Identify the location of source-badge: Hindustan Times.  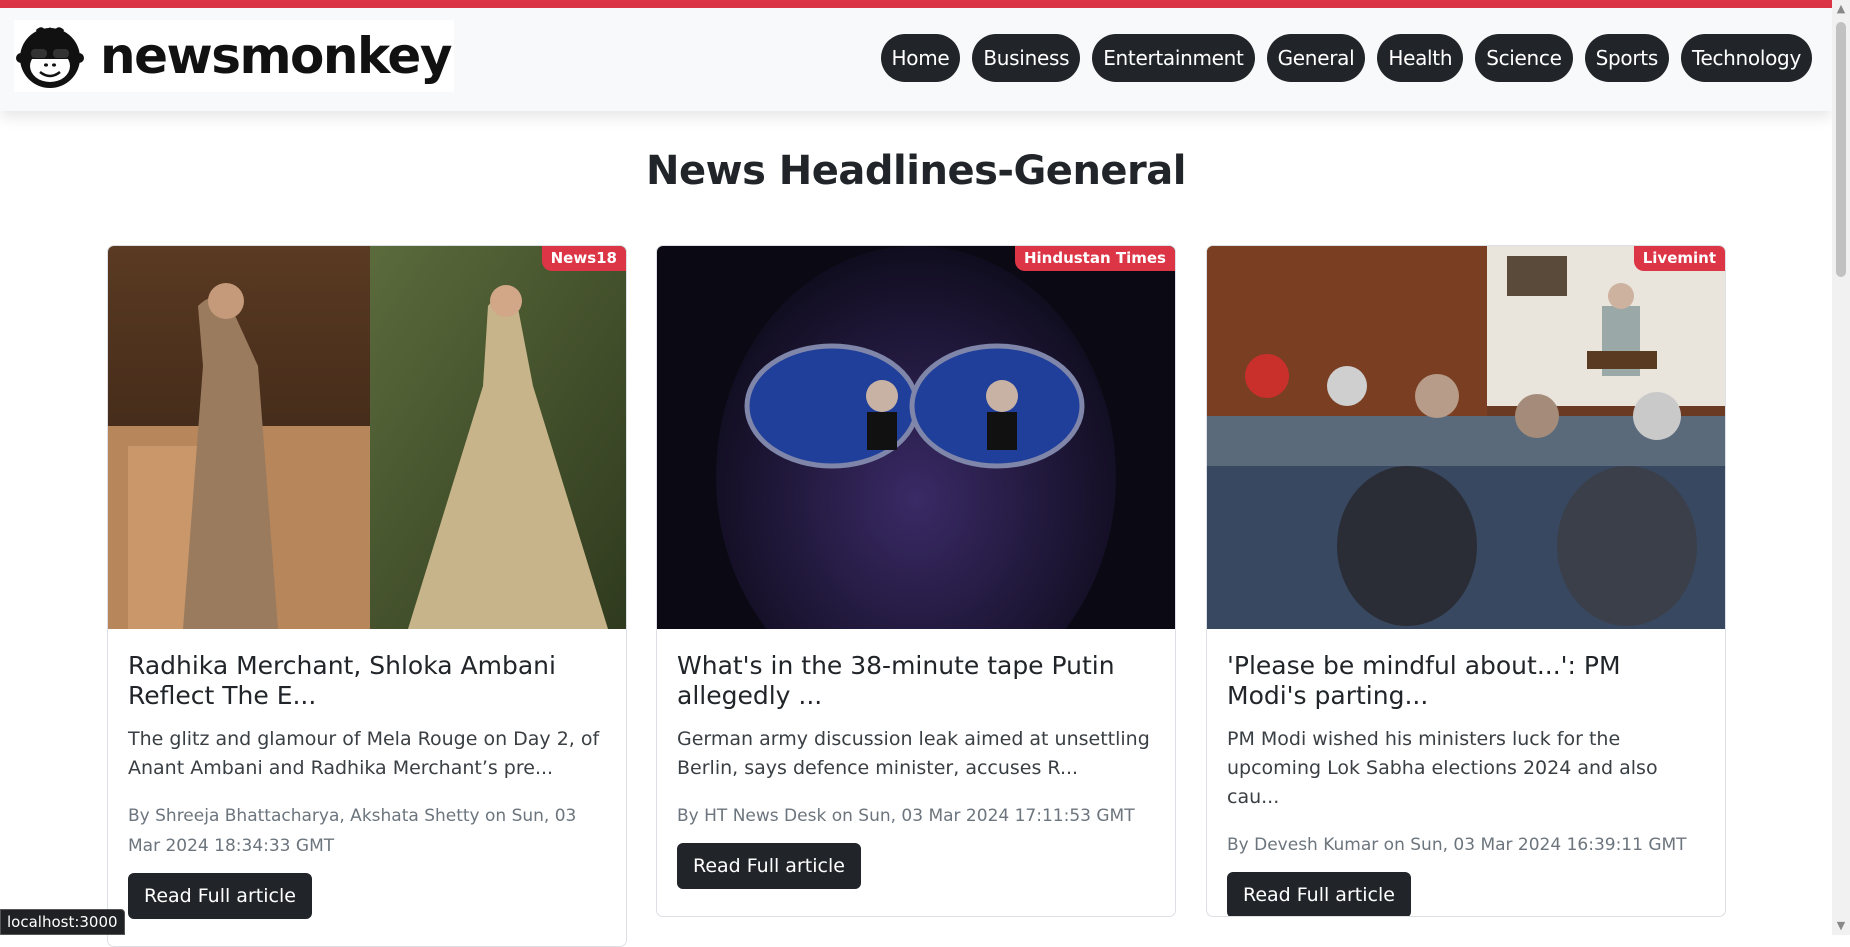
(1094, 258).